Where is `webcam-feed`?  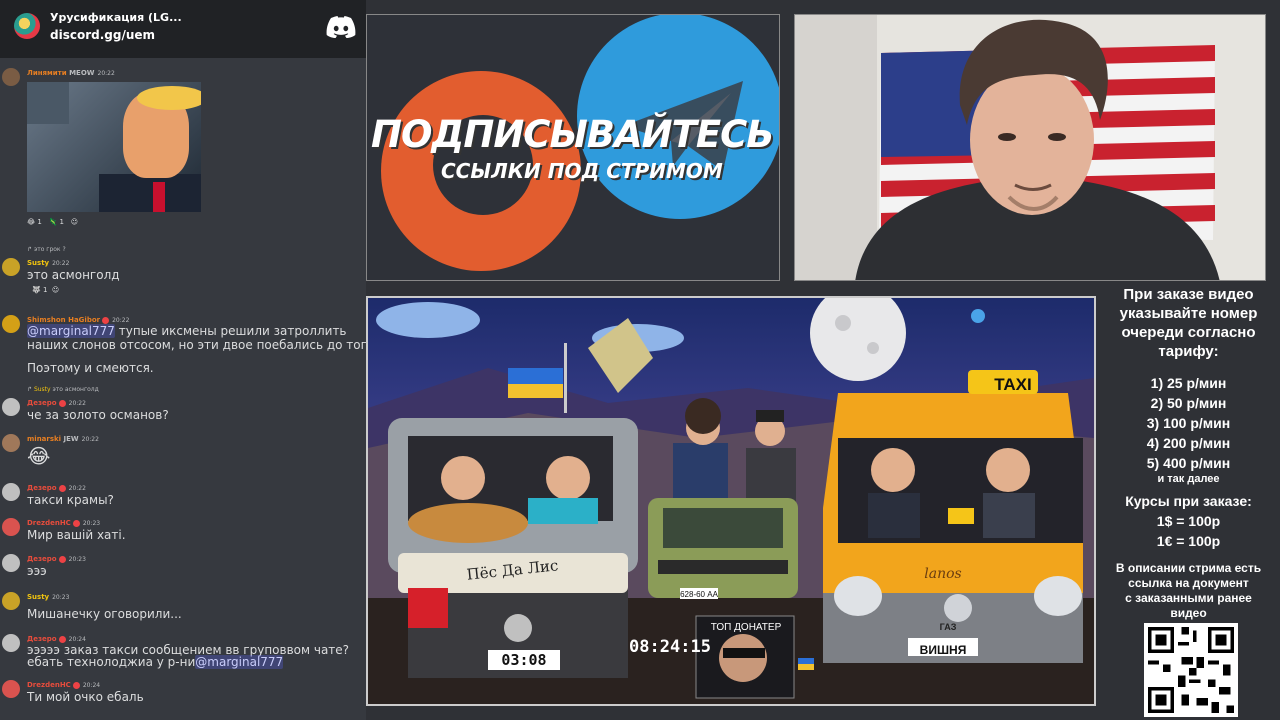
webcam-feed is located at coordinates (1030, 147).